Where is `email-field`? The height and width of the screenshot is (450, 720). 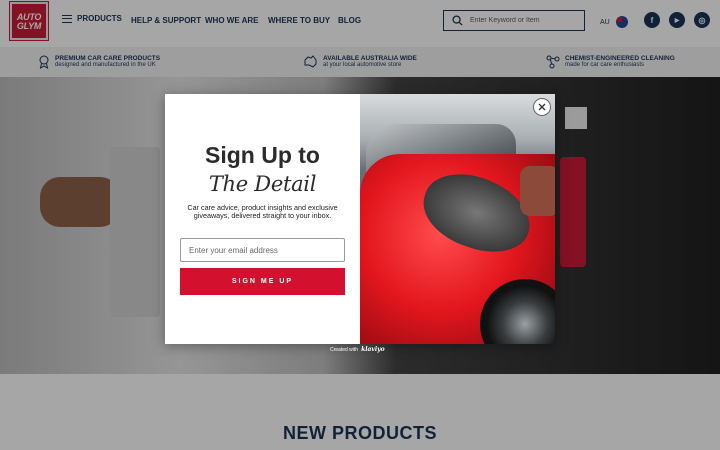 email-field is located at coordinates (262, 250).